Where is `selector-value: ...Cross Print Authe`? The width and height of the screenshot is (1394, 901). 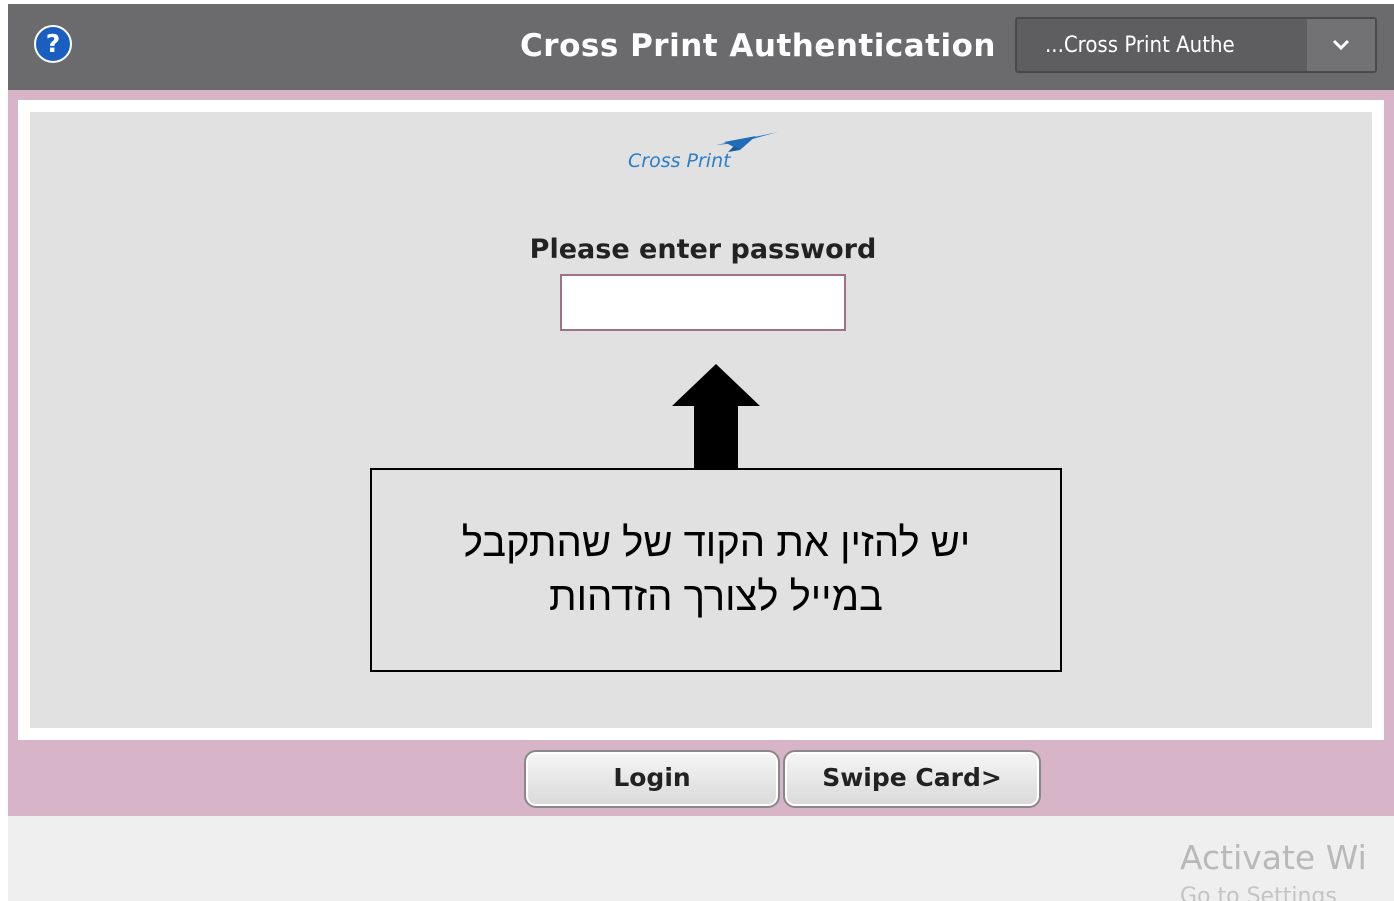 selector-value: ...Cross Print Authe is located at coordinates (1140, 45).